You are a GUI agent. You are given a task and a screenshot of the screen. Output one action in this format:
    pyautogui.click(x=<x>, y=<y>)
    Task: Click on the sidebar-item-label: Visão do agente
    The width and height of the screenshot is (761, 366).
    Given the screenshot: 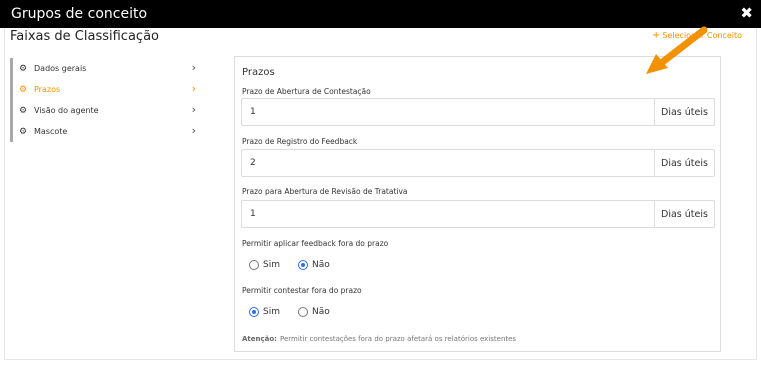 What is the action you would take?
    pyautogui.click(x=66, y=110)
    